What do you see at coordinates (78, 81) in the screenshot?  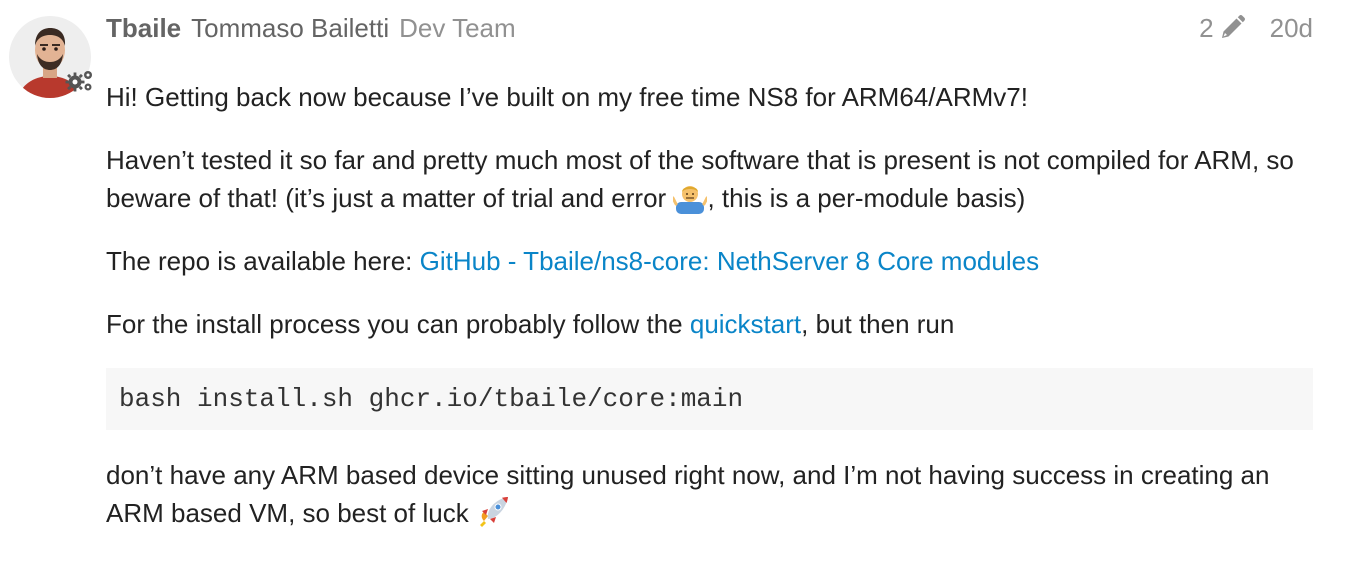 I see `gears-icon` at bounding box center [78, 81].